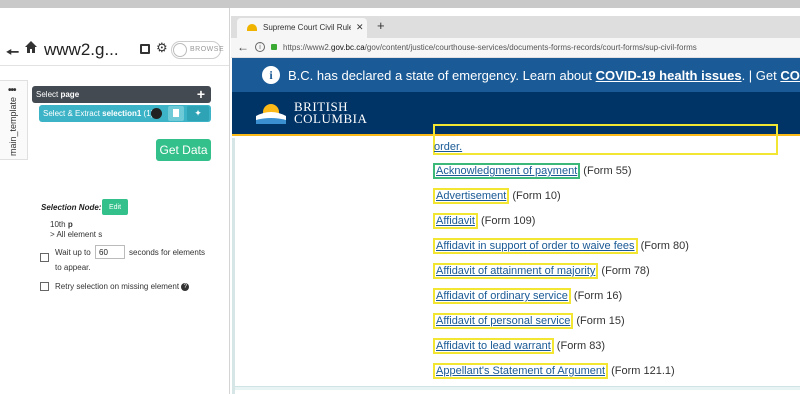 The image size is (800, 394). What do you see at coordinates (252, 27) in the screenshot?
I see `bc-favicon-icon` at bounding box center [252, 27].